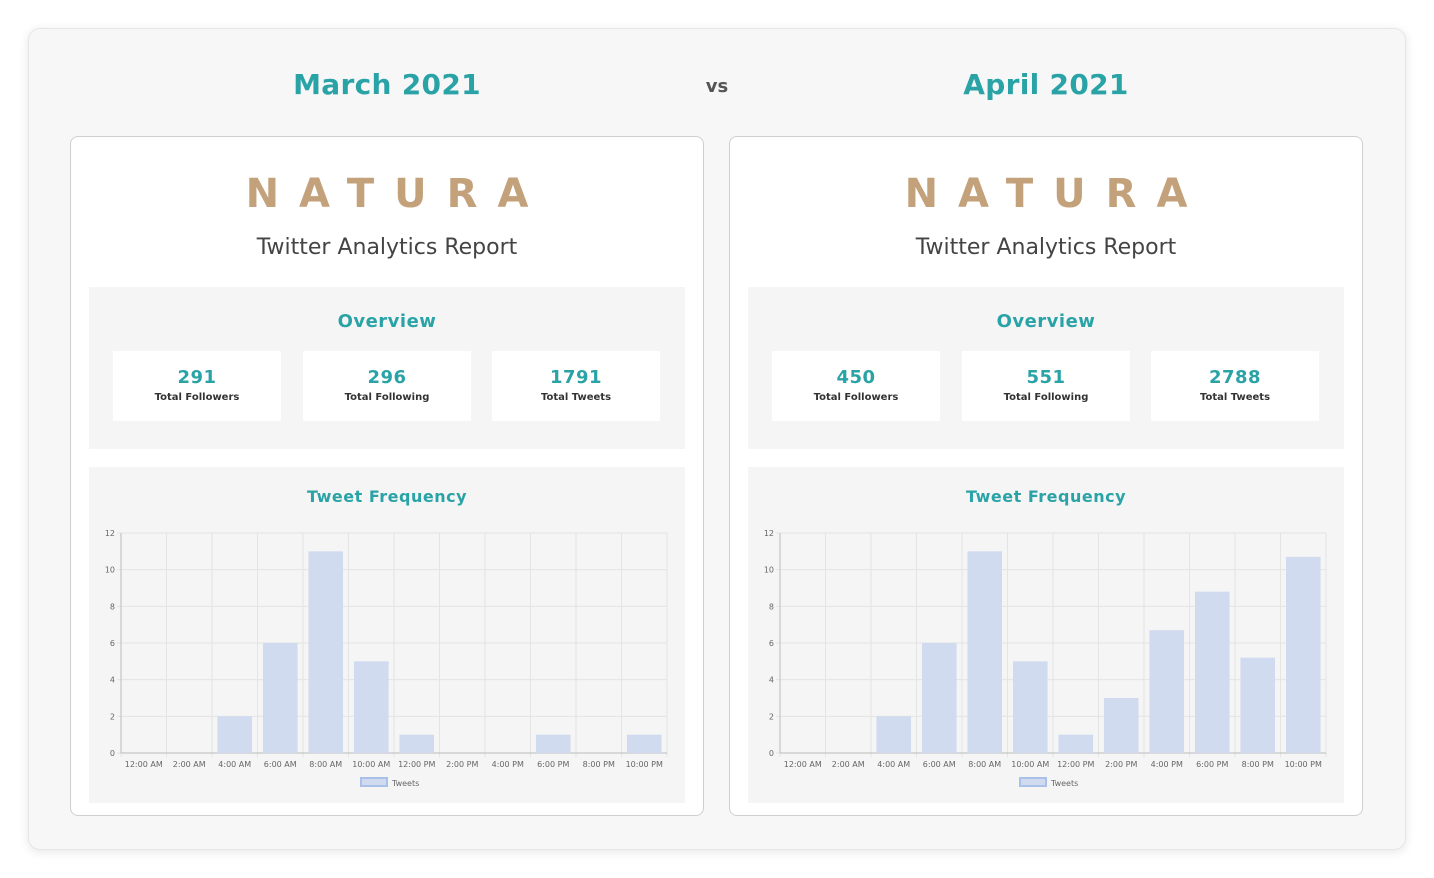  I want to click on stat-total-followers: 291 Total Followers, so click(197, 386).